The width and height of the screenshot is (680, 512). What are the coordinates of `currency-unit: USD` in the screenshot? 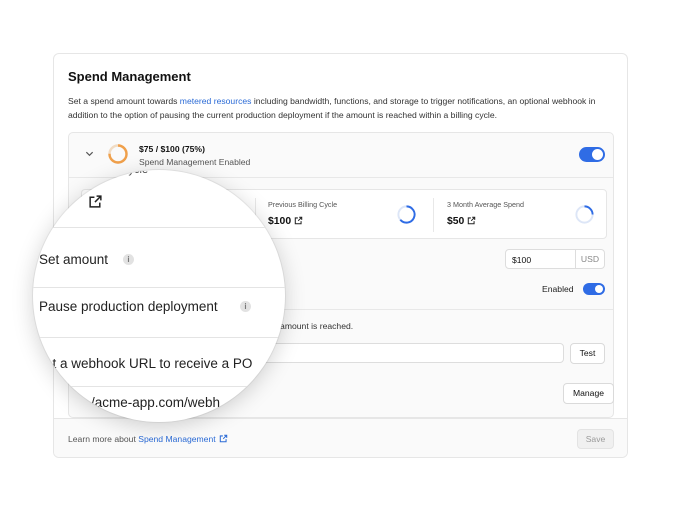 It's located at (589, 259).